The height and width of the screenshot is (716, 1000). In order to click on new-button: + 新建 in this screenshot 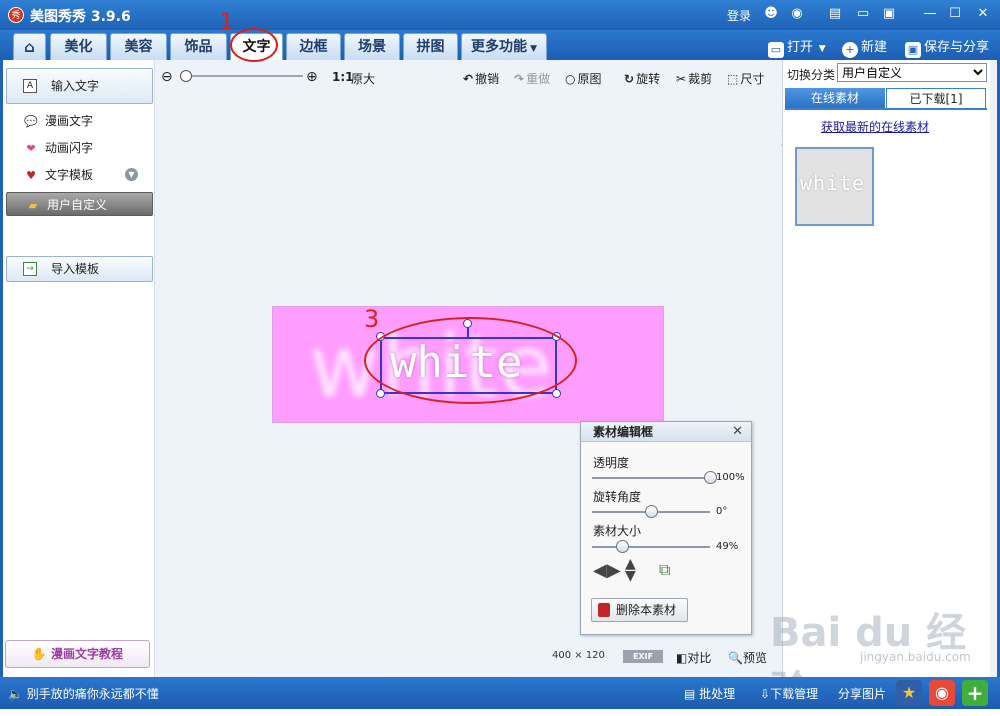, I will do `click(864, 47)`.